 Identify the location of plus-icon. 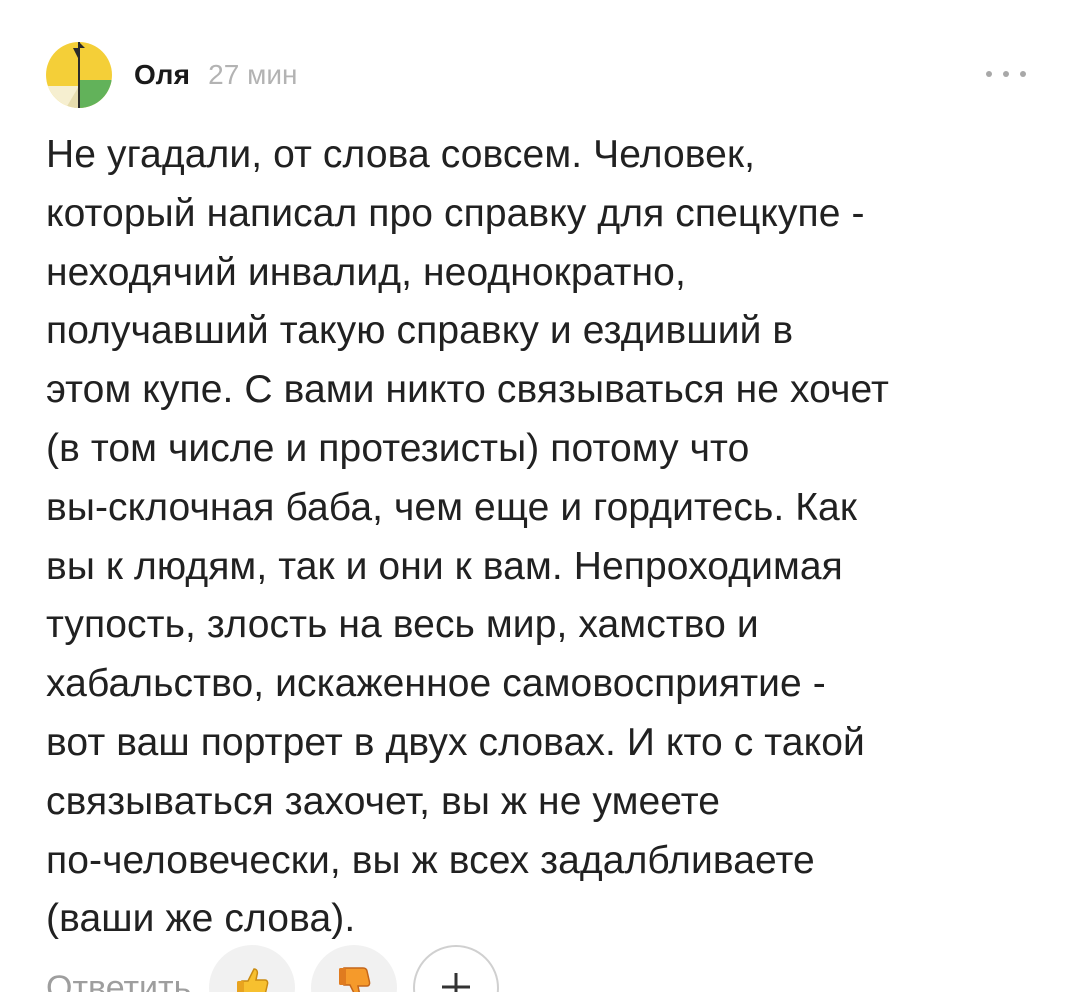
(456, 982).